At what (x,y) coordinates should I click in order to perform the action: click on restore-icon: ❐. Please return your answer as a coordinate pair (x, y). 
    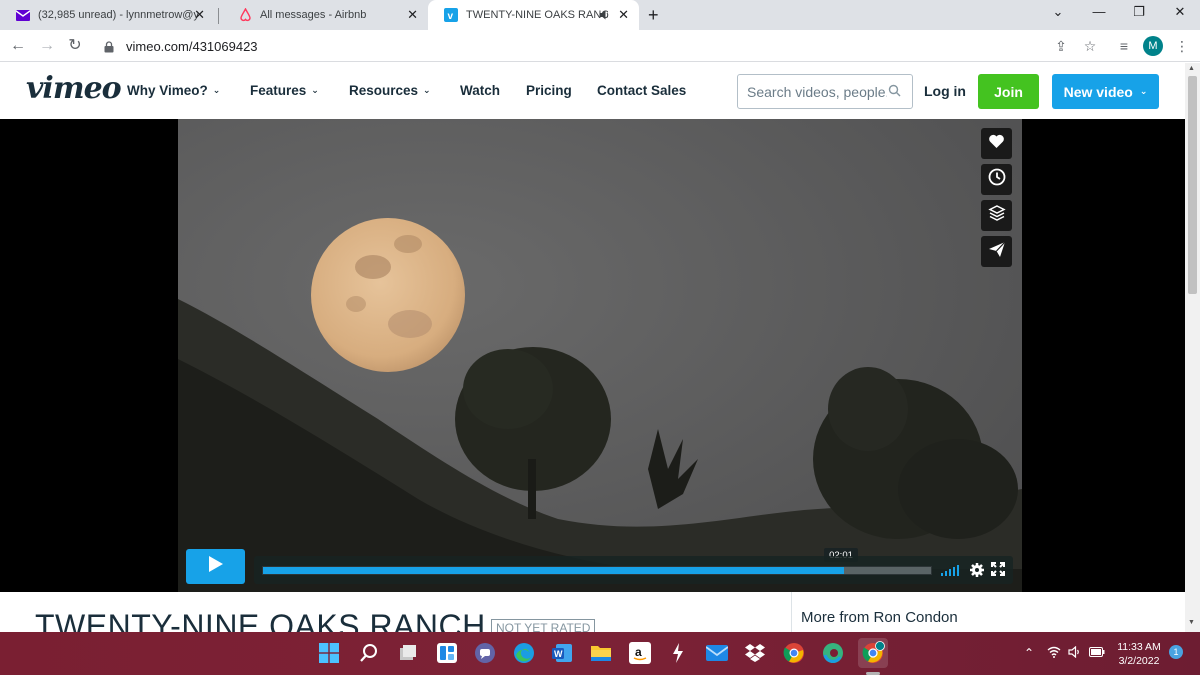
    Looking at the image, I should click on (1139, 12).